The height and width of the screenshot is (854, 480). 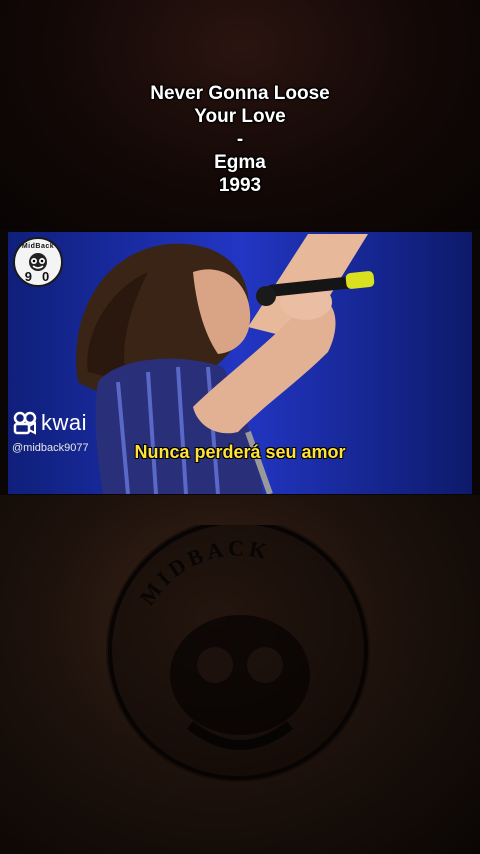 I want to click on video-subtitle: Nunca perderá seu amor, so click(x=240, y=452).